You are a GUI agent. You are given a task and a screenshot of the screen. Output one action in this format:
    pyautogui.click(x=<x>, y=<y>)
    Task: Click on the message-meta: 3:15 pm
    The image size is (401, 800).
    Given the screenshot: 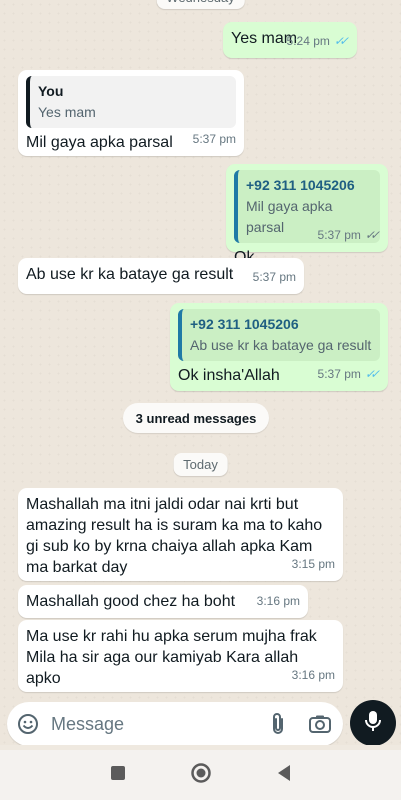 What is the action you would take?
    pyautogui.click(x=313, y=564)
    